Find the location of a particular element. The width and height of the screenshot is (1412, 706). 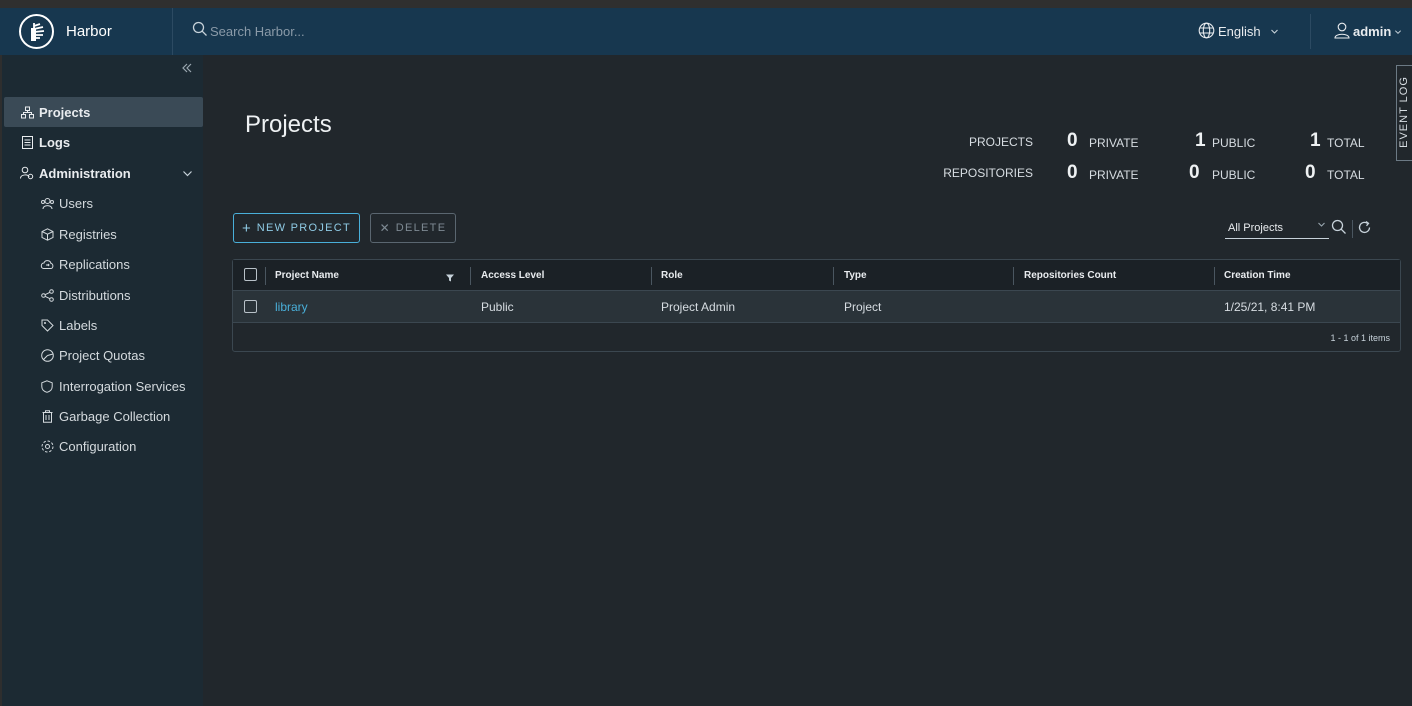

sidebar-item-configuration: Configuration is located at coordinates (103, 446).